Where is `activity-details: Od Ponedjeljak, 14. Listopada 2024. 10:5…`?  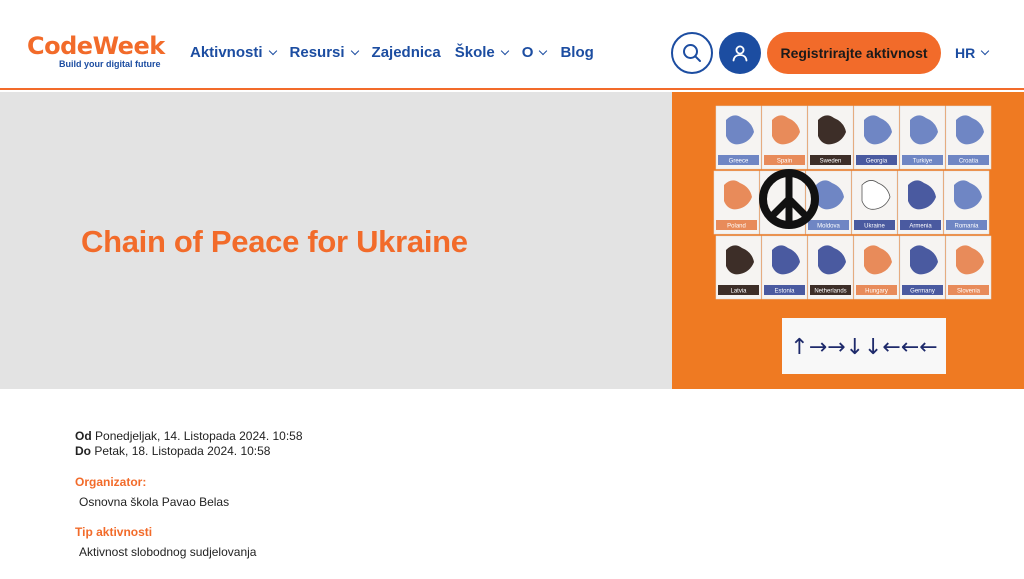
activity-details: Od Ponedjeljak, 14. Listopada 2024. 10:5… is located at coordinates (189, 494).